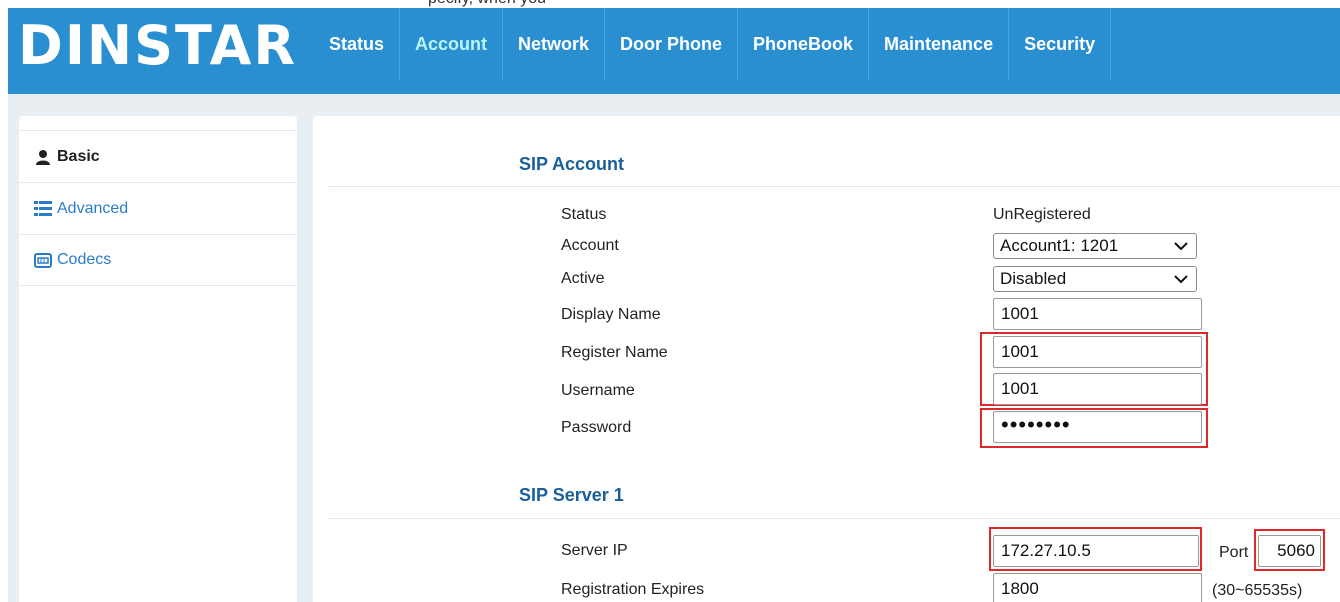 The width and height of the screenshot is (1340, 602). I want to click on server-ip-label: Server IP, so click(594, 550).